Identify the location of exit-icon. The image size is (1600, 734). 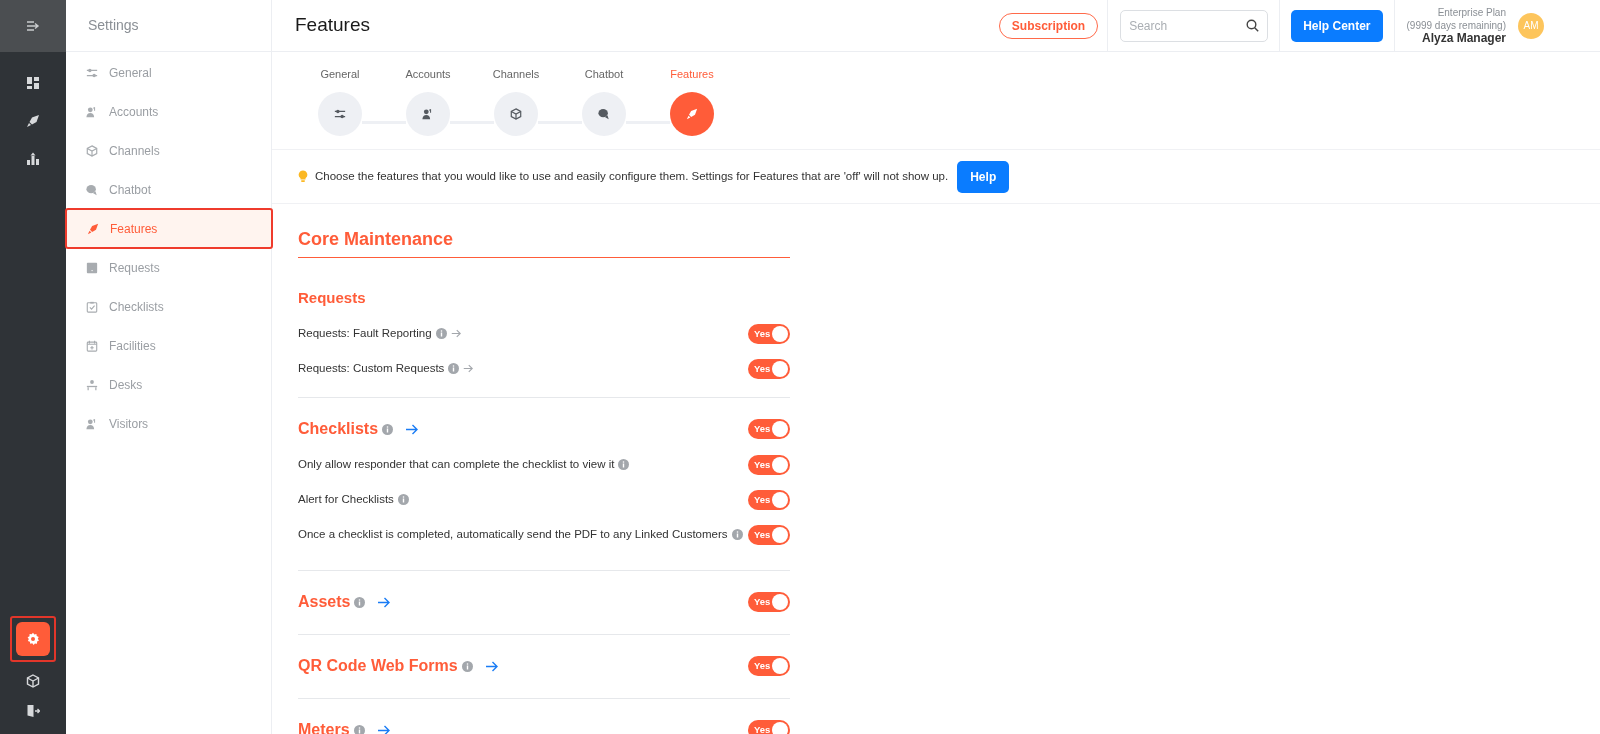
(33, 711).